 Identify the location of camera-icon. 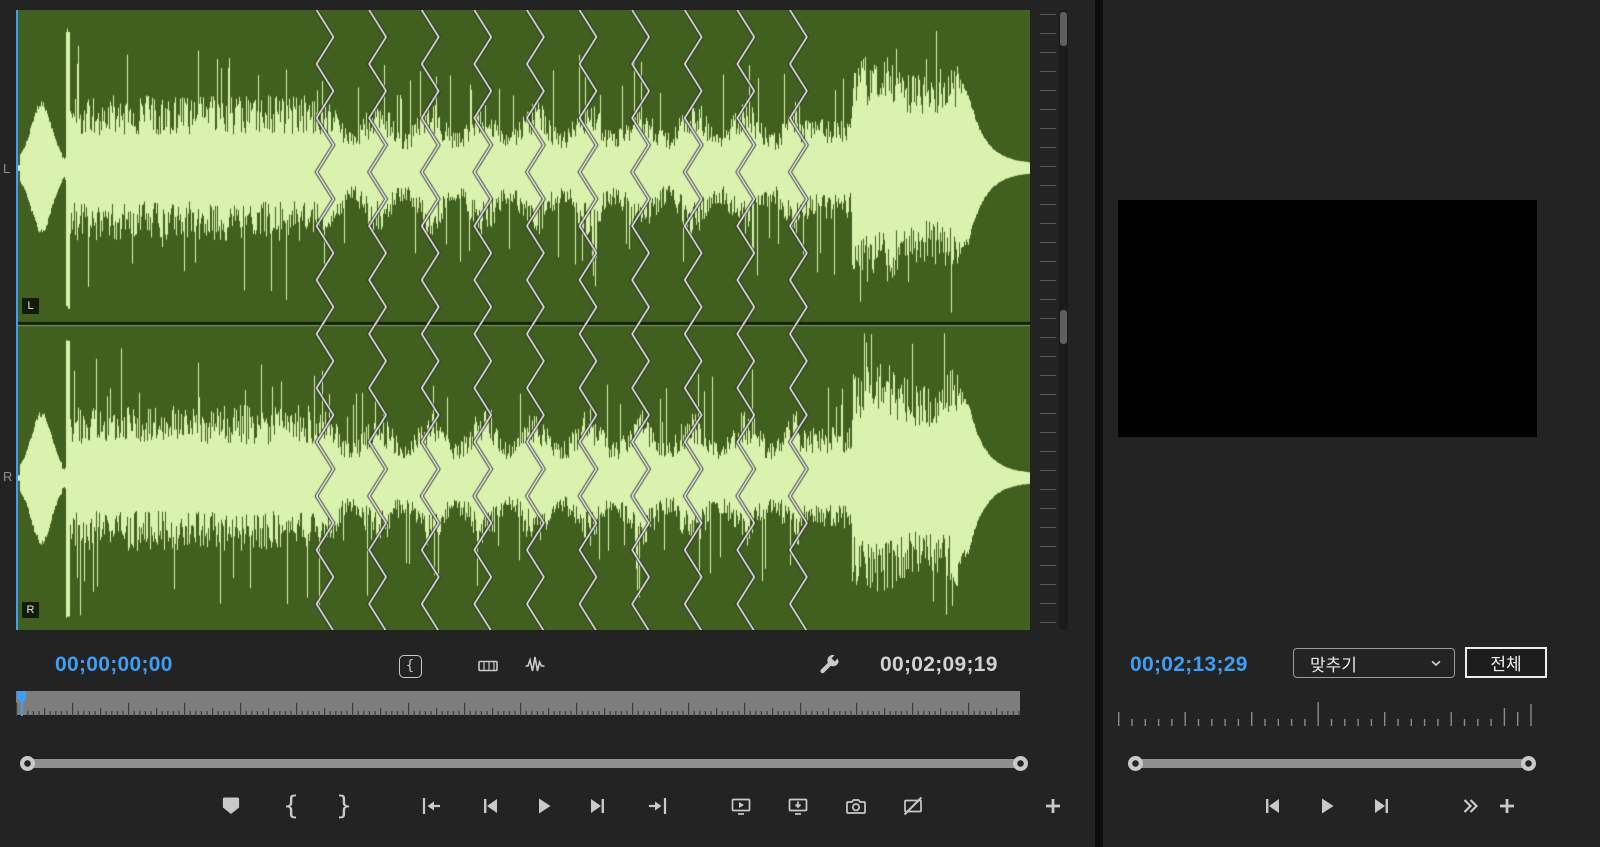
(856, 806).